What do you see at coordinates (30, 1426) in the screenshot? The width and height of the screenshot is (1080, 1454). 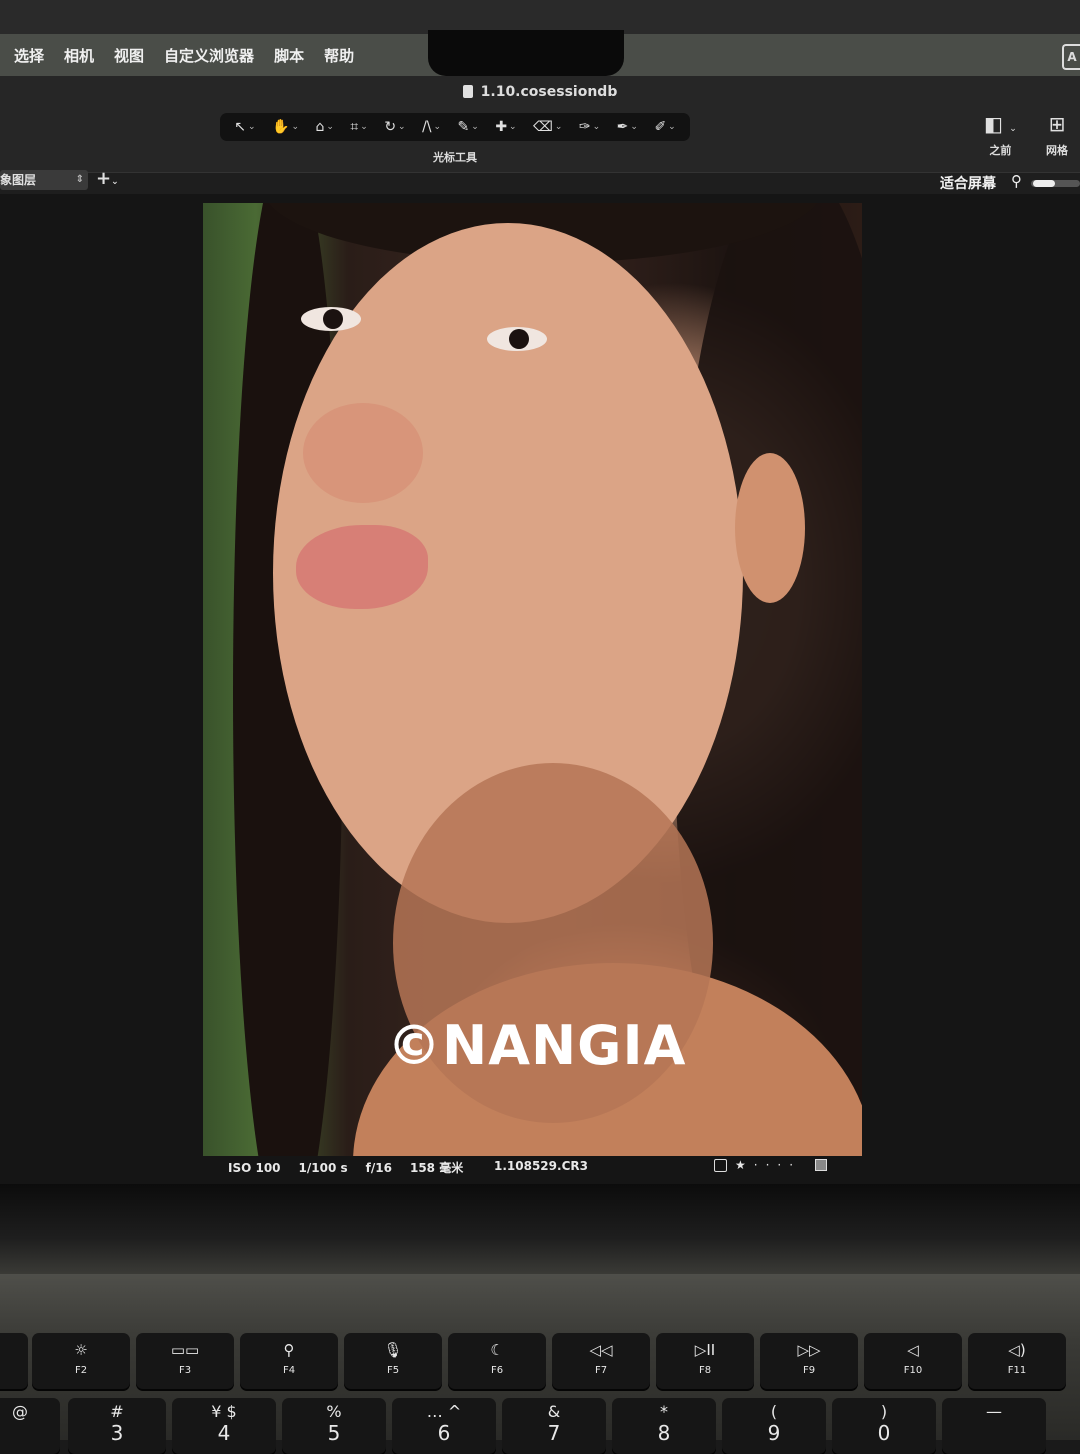 I see `key-2: @` at bounding box center [30, 1426].